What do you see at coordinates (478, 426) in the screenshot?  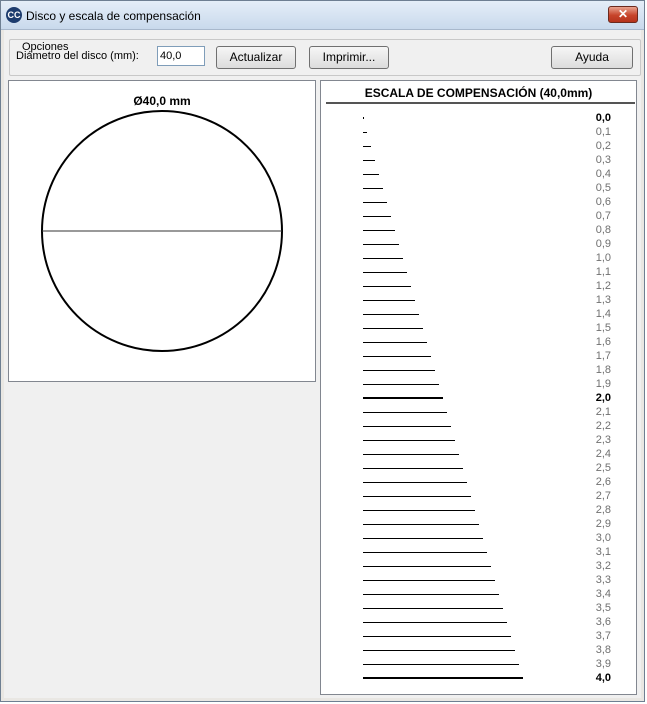 I see `scale-row: 2,2` at bounding box center [478, 426].